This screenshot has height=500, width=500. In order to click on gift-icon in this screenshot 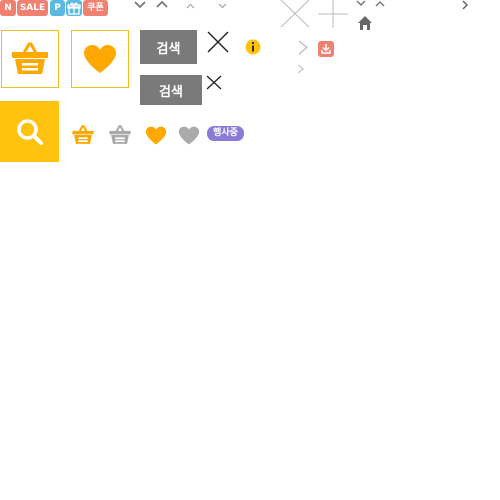, I will do `click(74, 8)`.